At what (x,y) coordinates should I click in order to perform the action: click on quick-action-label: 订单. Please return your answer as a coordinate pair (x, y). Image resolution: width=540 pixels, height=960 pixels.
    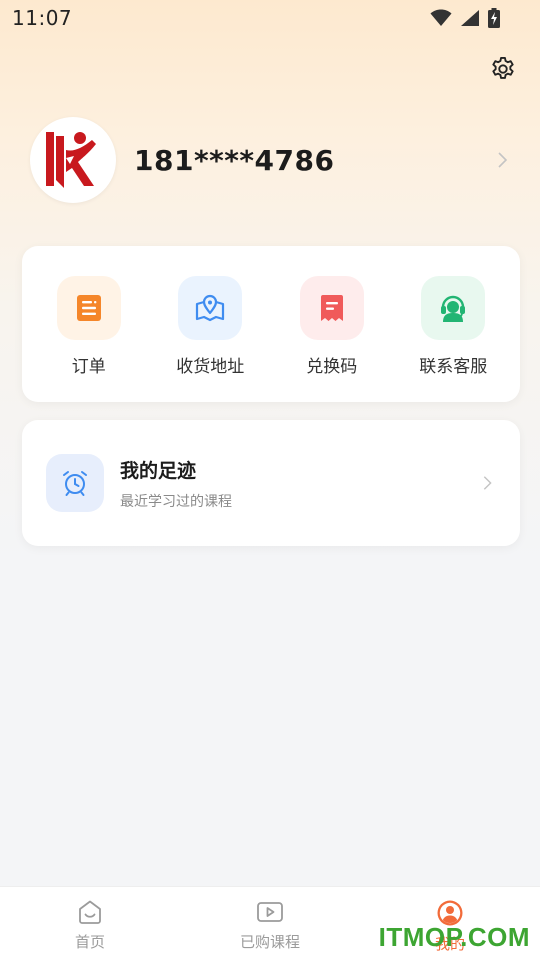
    Looking at the image, I should click on (88, 367).